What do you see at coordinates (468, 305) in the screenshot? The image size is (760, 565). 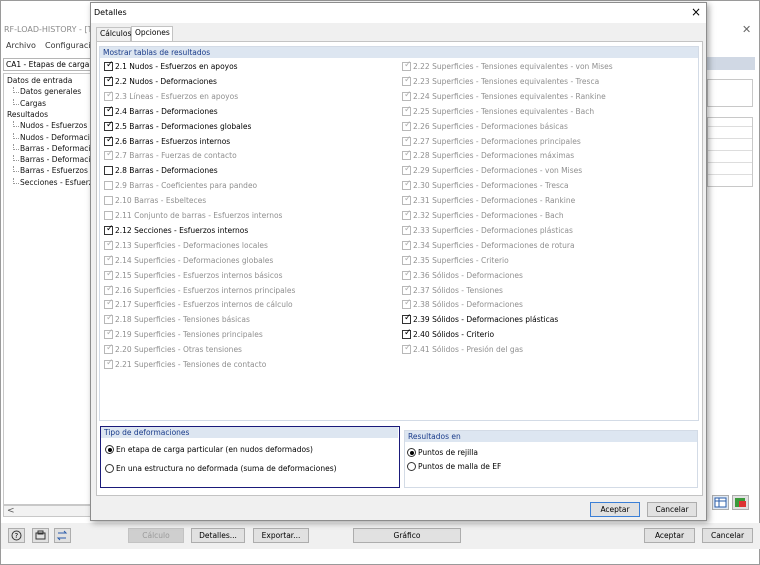 I see `result-table-label: 2.38 Sólidos - Deformaciones` at bounding box center [468, 305].